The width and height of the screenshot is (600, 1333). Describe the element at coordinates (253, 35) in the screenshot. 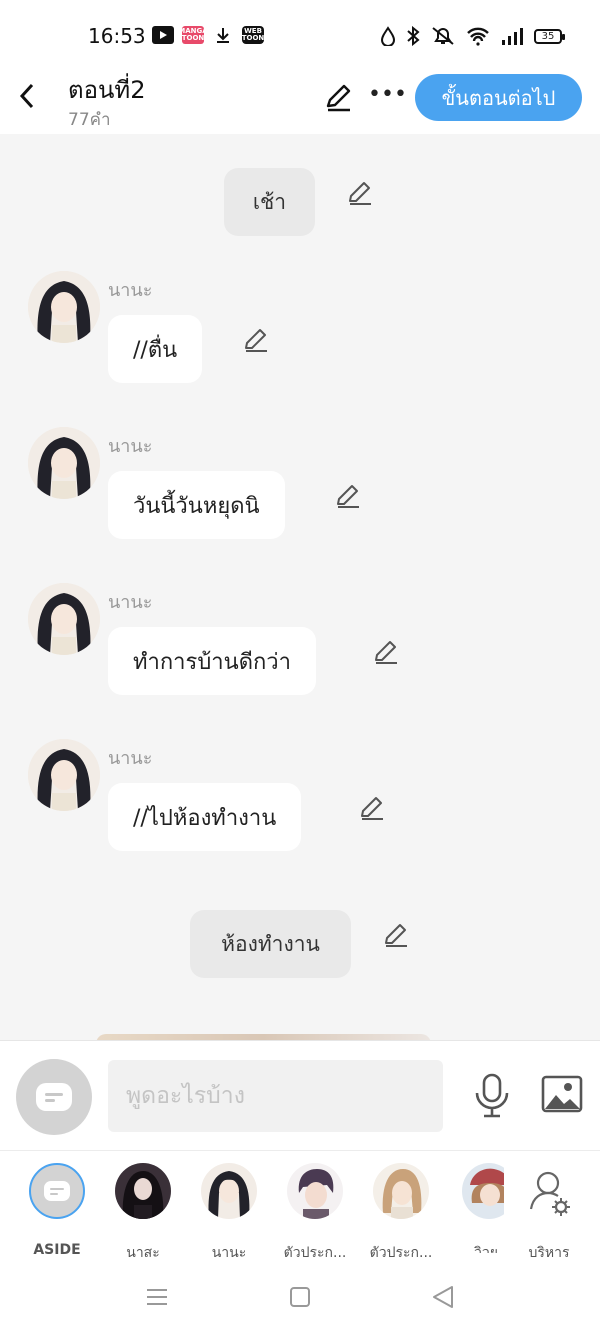

I see `webtoon-icon: WEB TOON` at that location.